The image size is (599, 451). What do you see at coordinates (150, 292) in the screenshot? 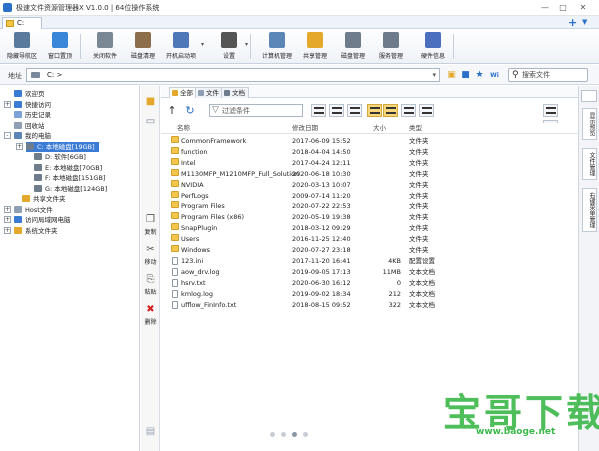
I see `side-action-label: 粘贴` at bounding box center [150, 292].